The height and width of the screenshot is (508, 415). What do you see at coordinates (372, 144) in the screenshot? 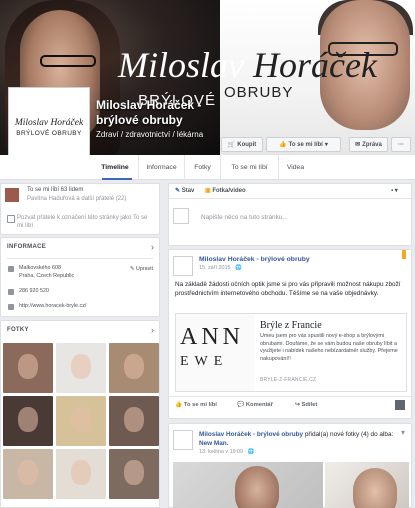
I see `message-button-label: Zpráva` at bounding box center [372, 144].